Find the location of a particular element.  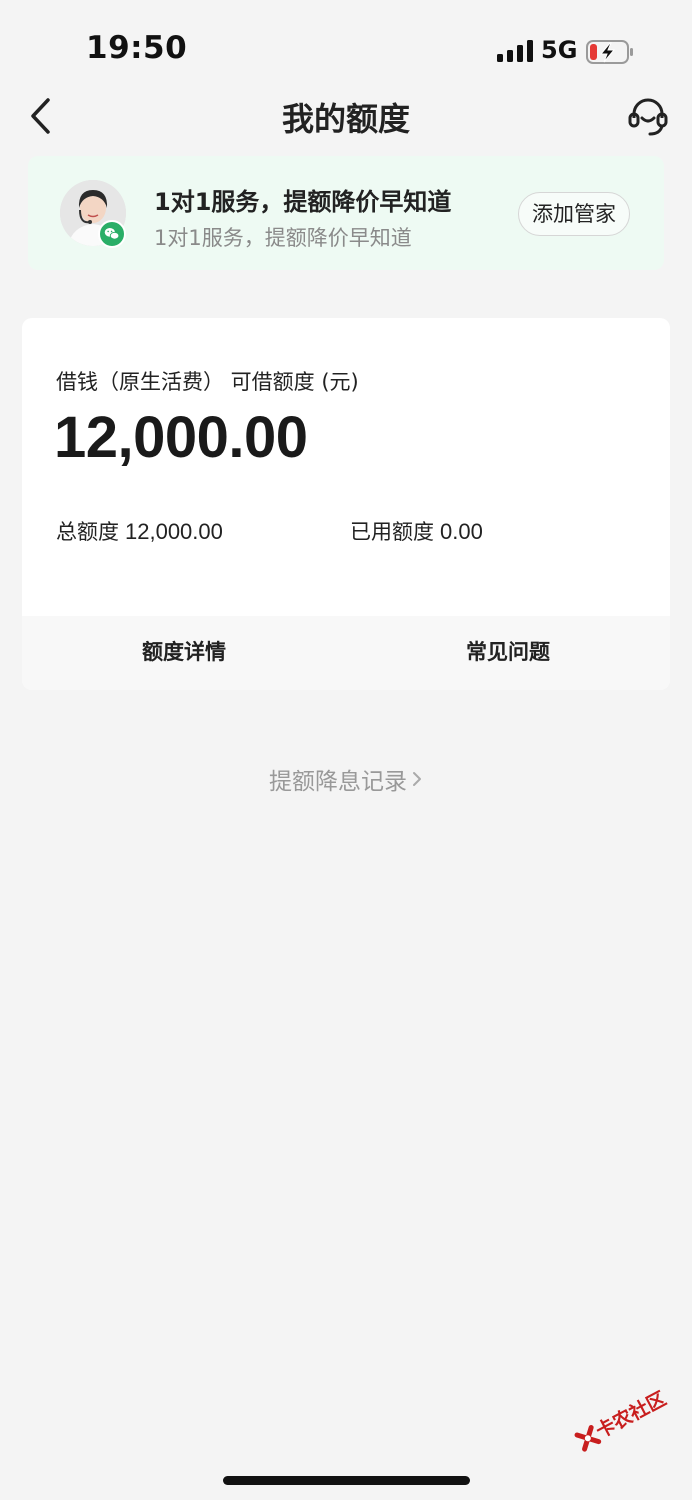

chevron-right-icon is located at coordinates (417, 779).